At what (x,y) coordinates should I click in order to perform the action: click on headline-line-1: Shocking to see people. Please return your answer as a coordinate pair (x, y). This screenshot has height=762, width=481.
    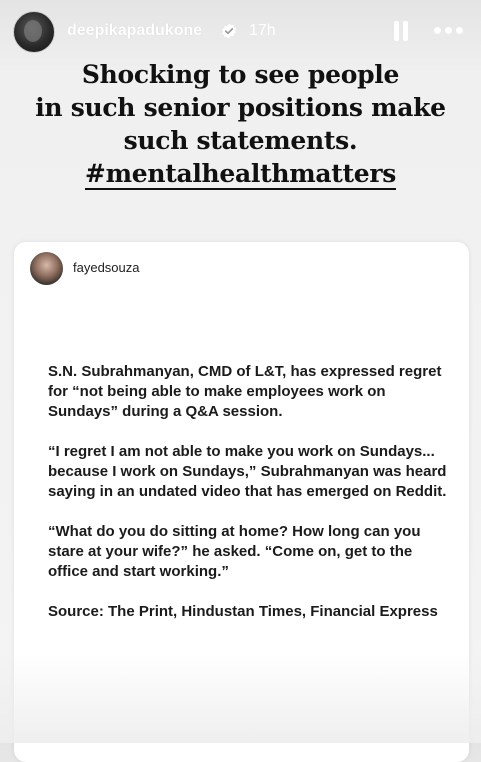
    Looking at the image, I should click on (240, 74).